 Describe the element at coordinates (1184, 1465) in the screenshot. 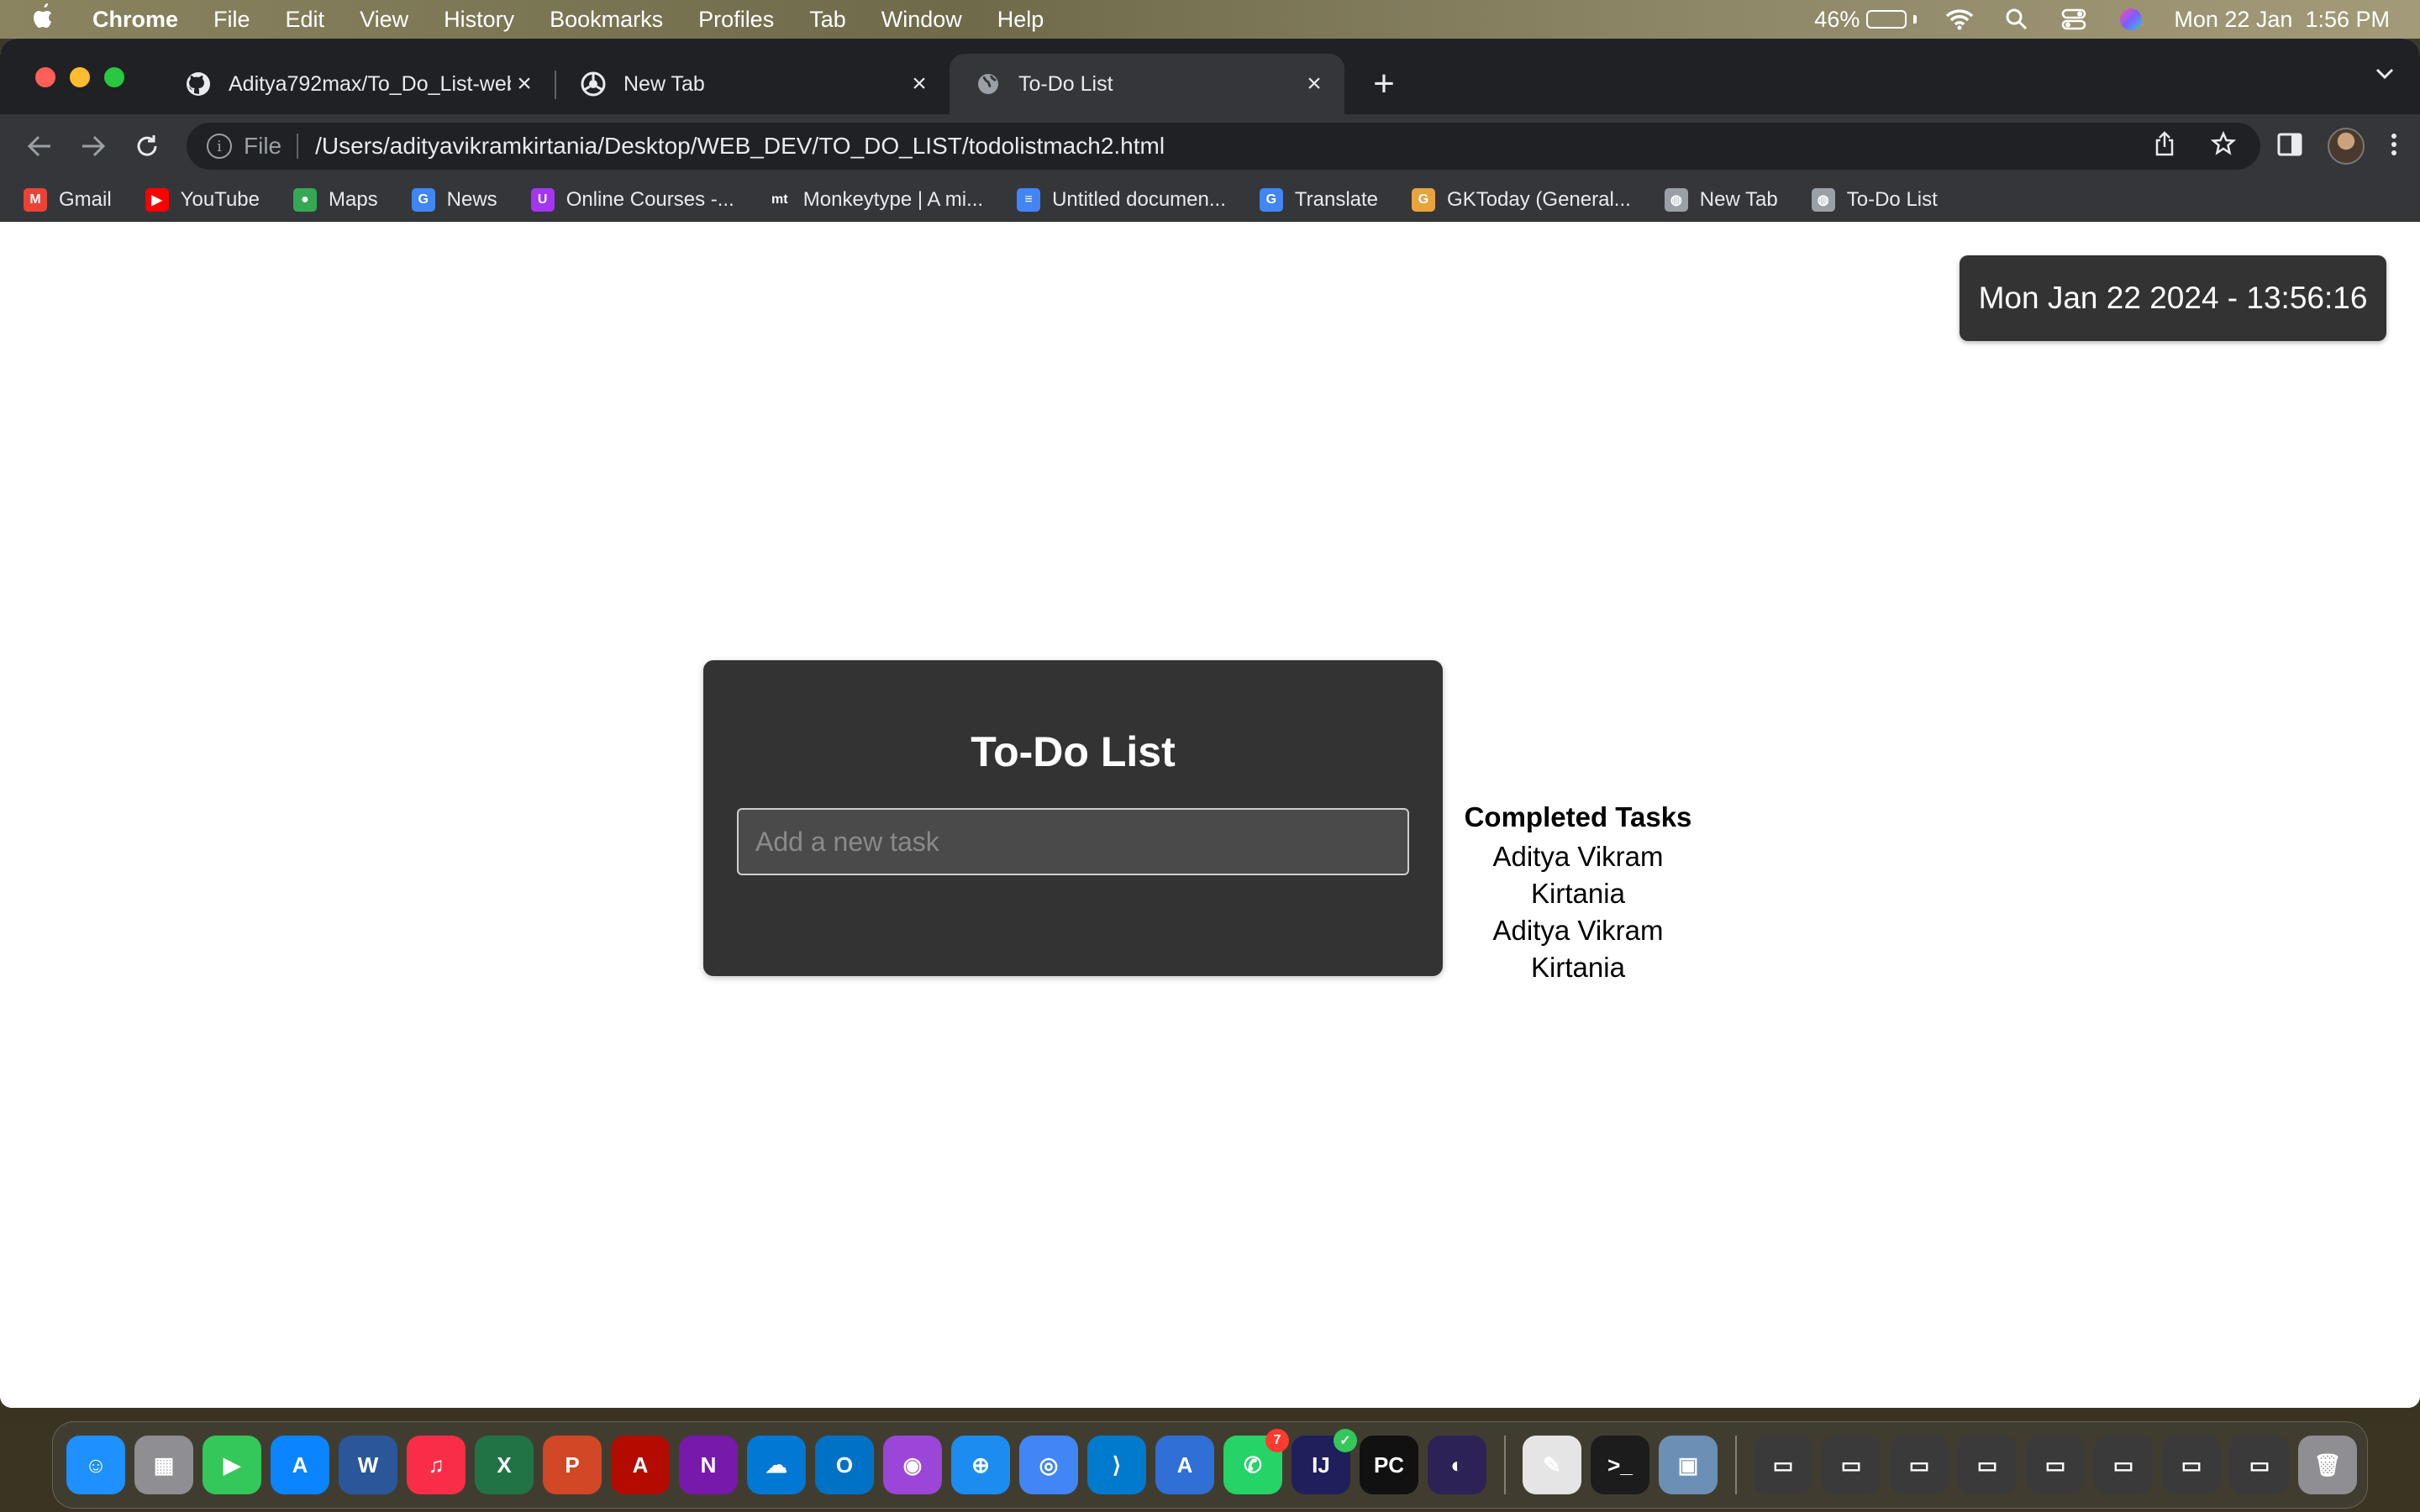

I see `xcode-instruments-icon: A` at that location.